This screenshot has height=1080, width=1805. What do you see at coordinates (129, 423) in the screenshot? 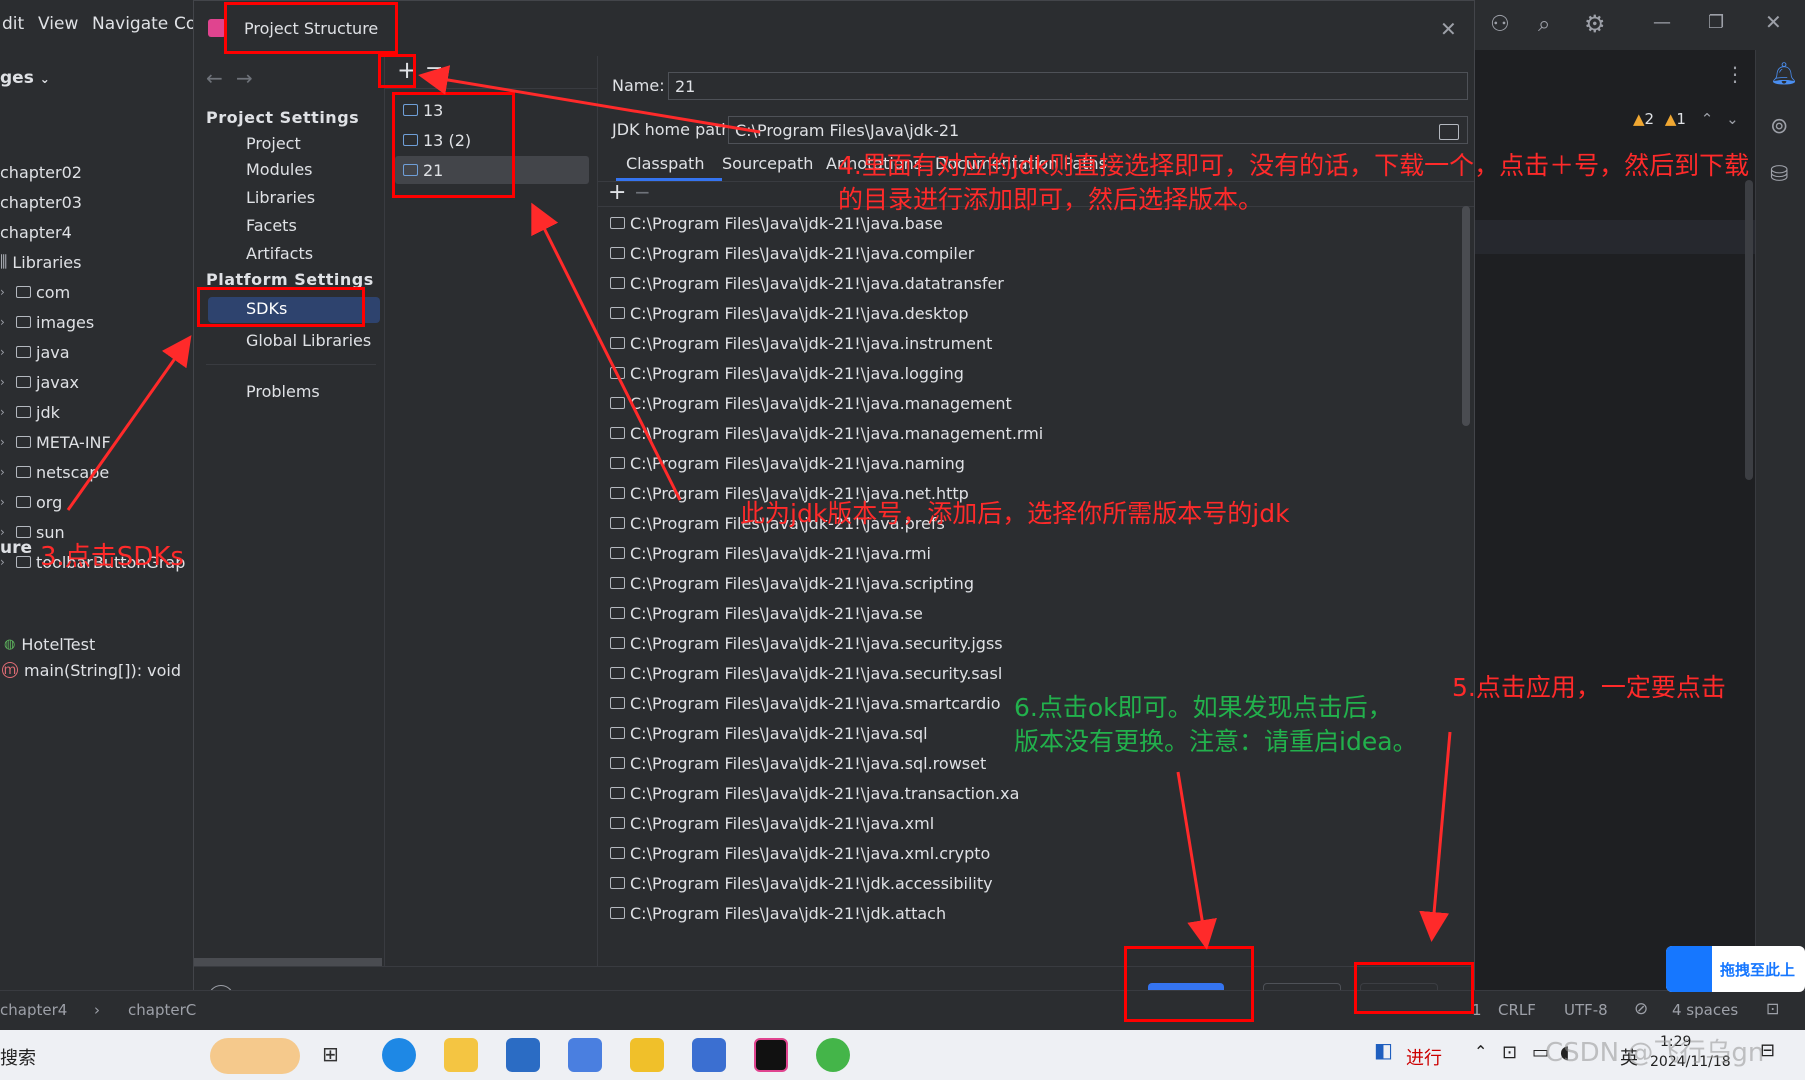
I see `arrow-to-sdks` at bounding box center [129, 423].